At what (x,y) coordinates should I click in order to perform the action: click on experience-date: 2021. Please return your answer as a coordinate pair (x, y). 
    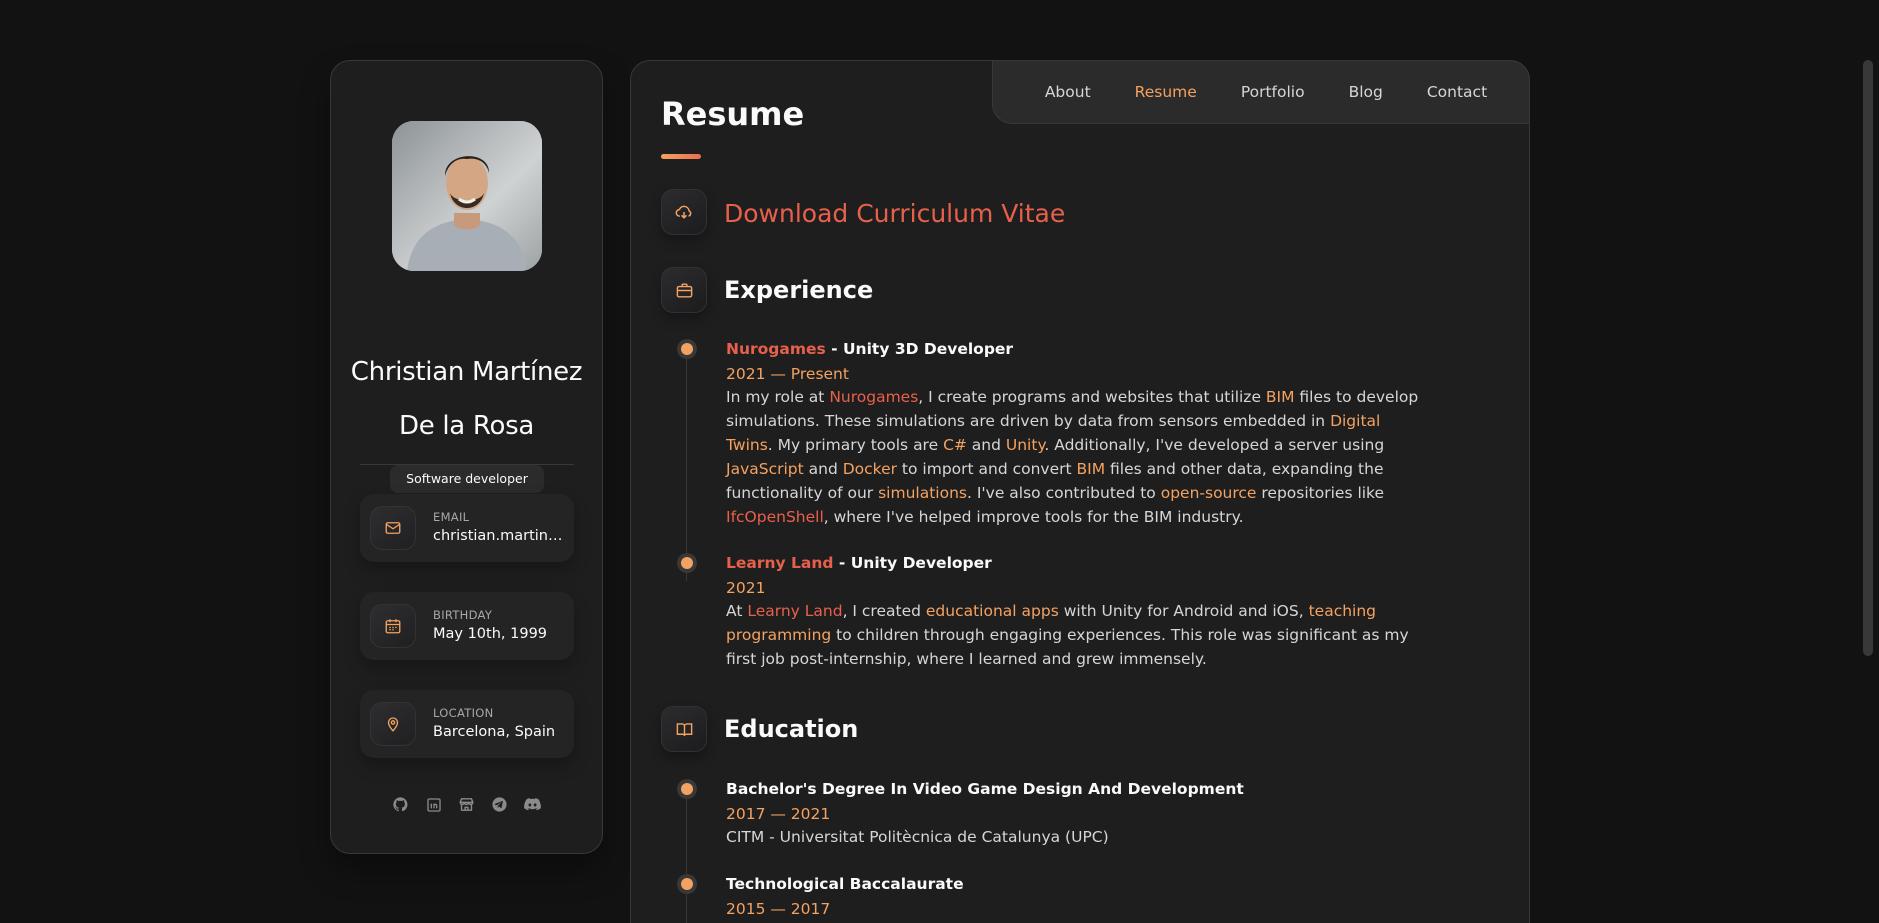
    Looking at the image, I should click on (746, 588).